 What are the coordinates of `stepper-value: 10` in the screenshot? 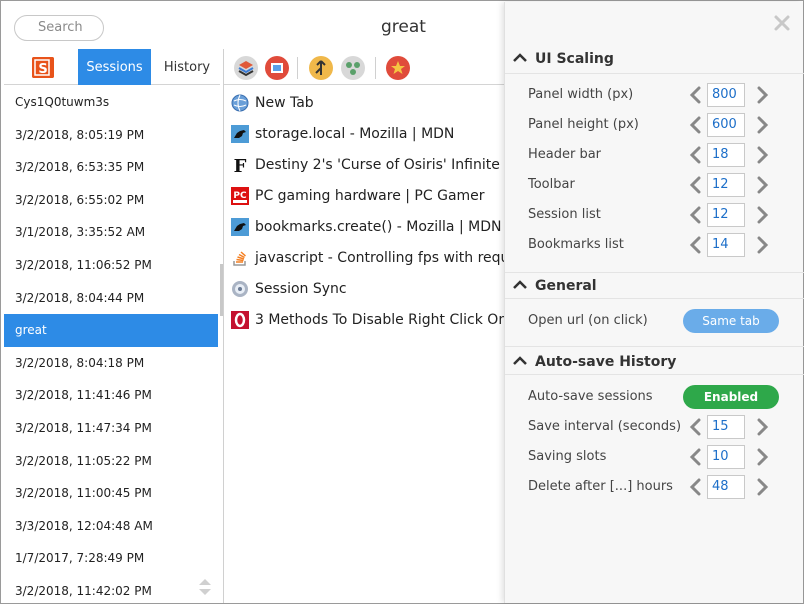 It's located at (726, 457).